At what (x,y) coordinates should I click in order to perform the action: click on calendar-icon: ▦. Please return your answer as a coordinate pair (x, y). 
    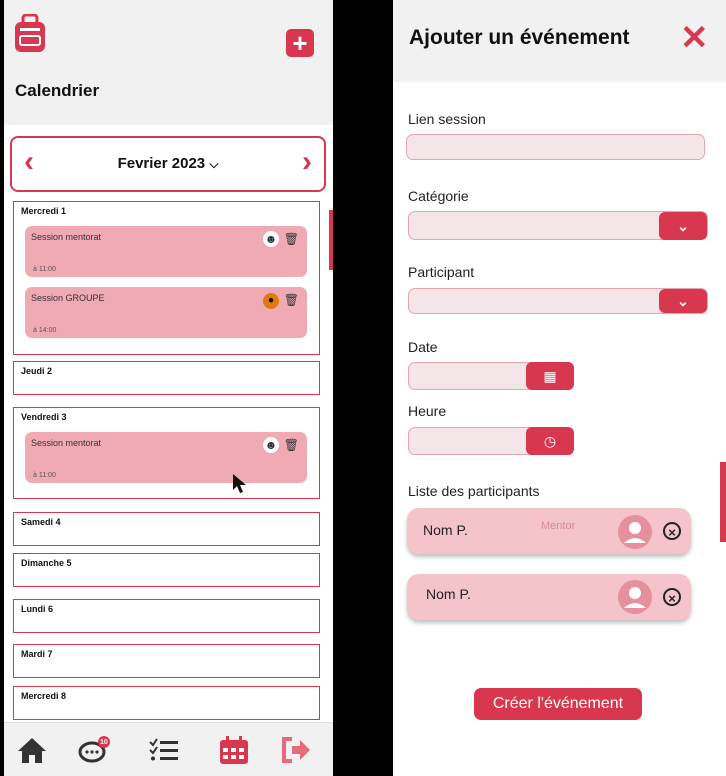
    Looking at the image, I should click on (550, 376).